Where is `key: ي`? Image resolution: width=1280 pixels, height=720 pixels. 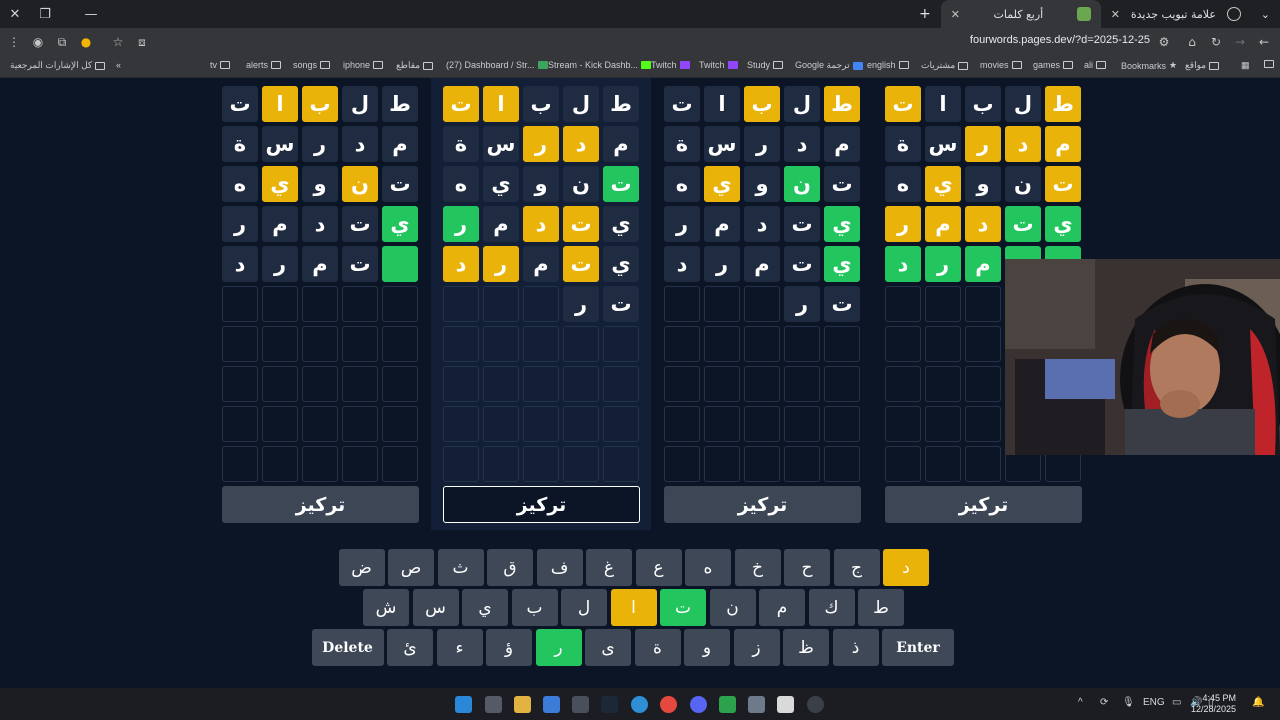 key: ي is located at coordinates (485, 607).